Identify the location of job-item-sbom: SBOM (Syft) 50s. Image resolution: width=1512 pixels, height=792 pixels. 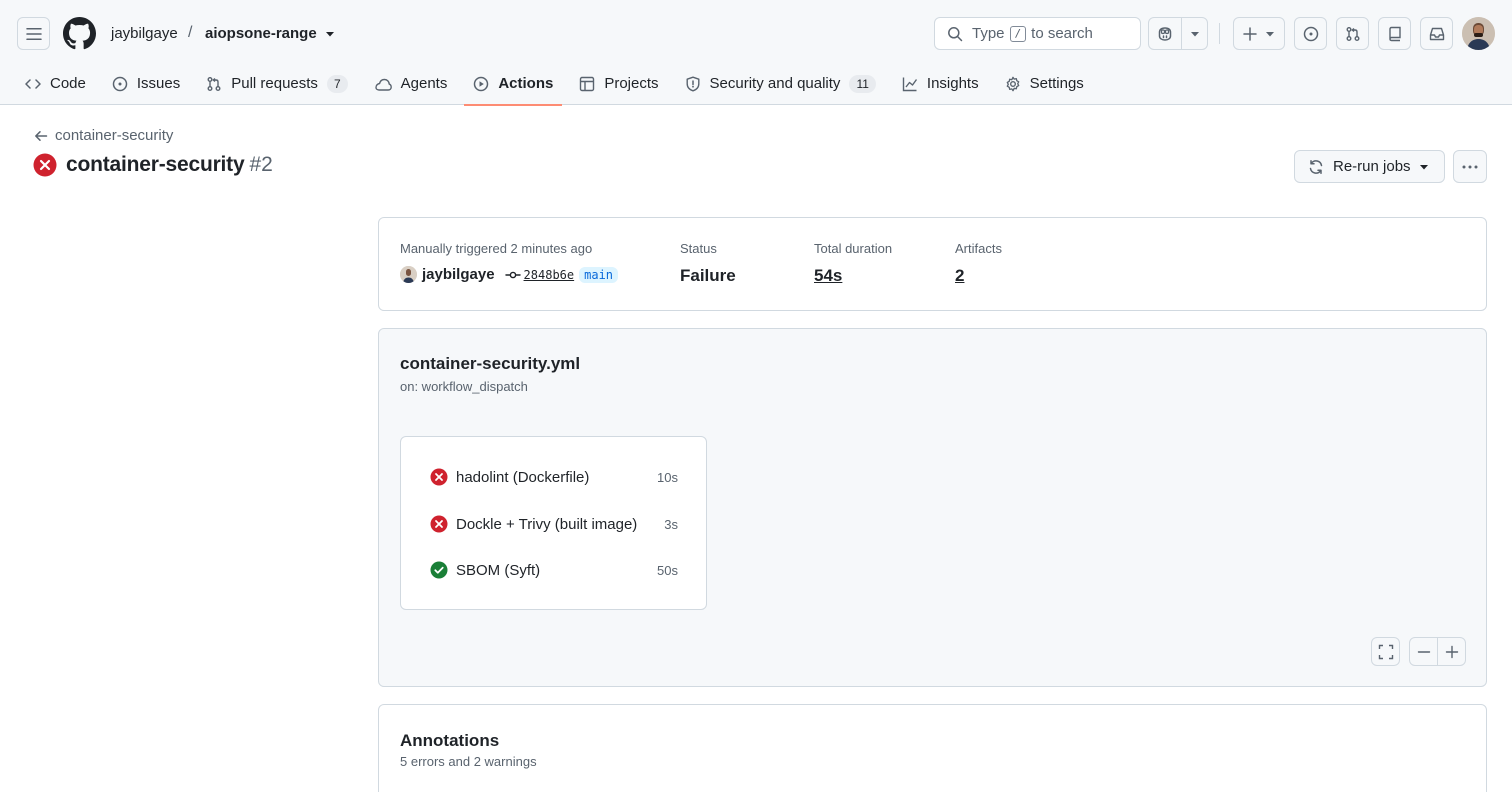
(554, 570).